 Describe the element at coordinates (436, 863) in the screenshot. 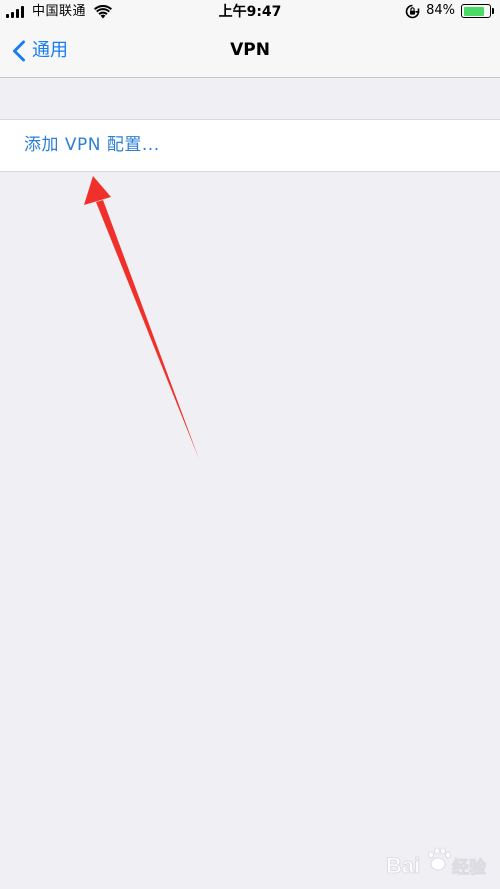

I see `baidu-watermark-logo: Bai 经验` at that location.